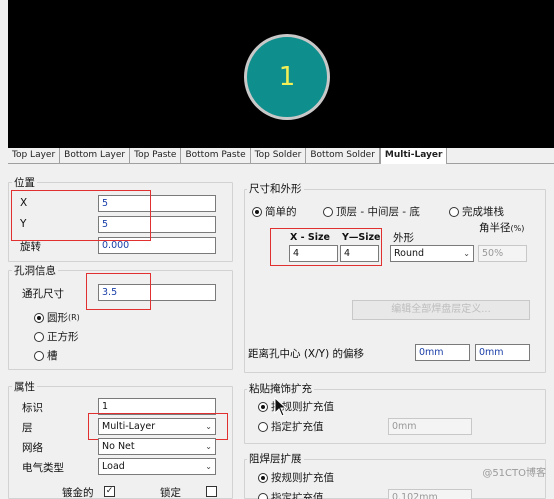  I want to click on paste-specified-input: 0mm, so click(430, 426).